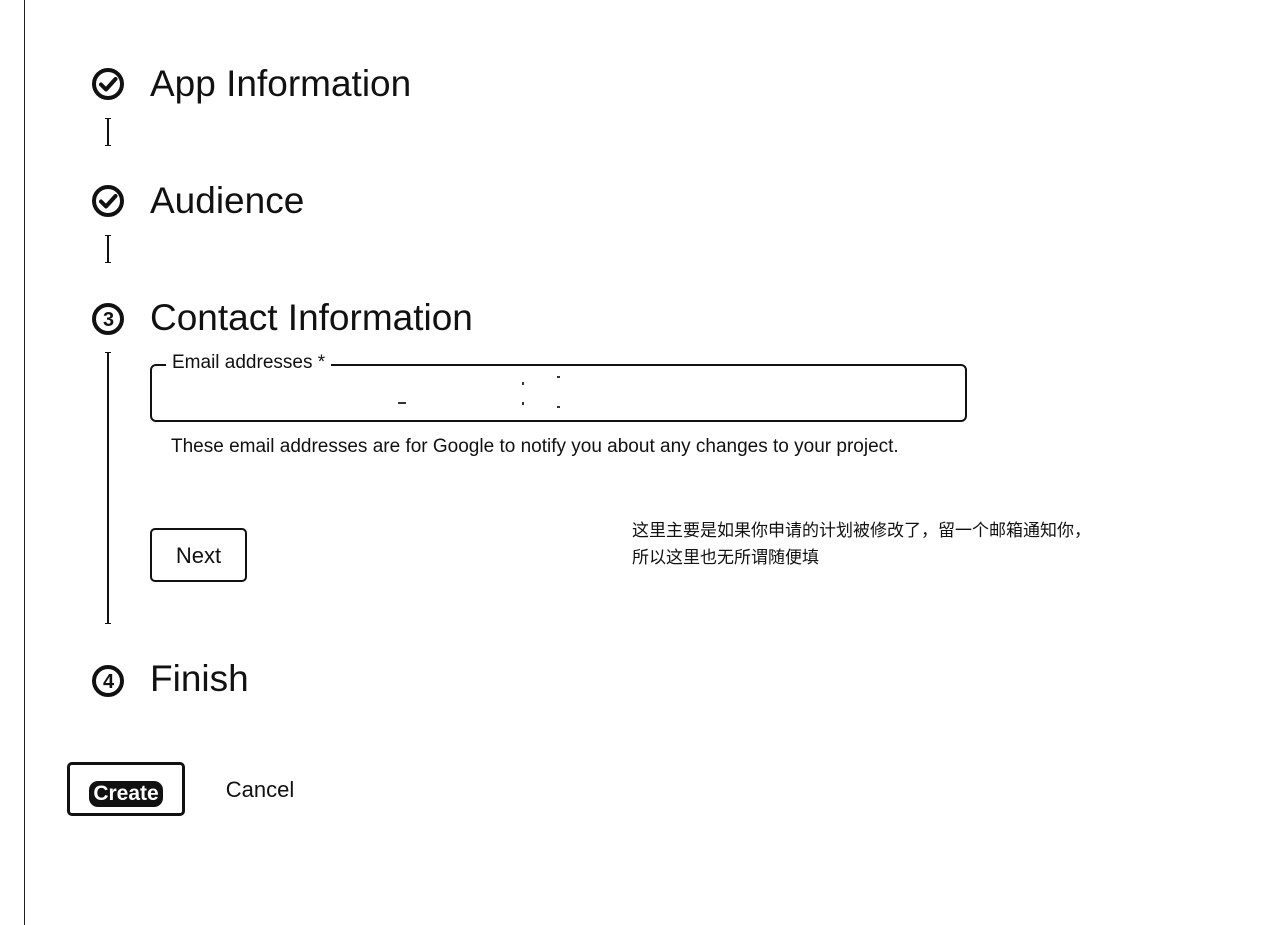 Image resolution: width=1280 pixels, height=925 pixels. I want to click on step-title-audience: Audience, so click(227, 201).